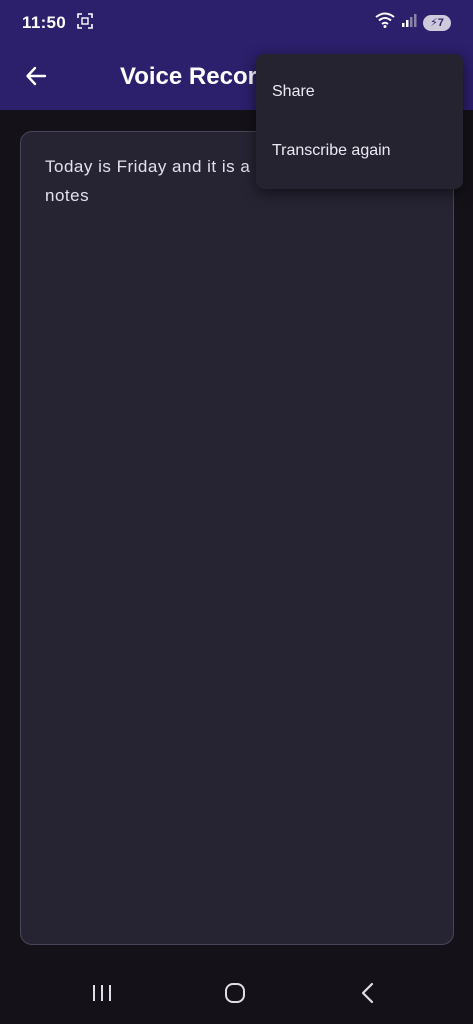  What do you see at coordinates (359, 91) in the screenshot?
I see `menu-item-share: Share` at bounding box center [359, 91].